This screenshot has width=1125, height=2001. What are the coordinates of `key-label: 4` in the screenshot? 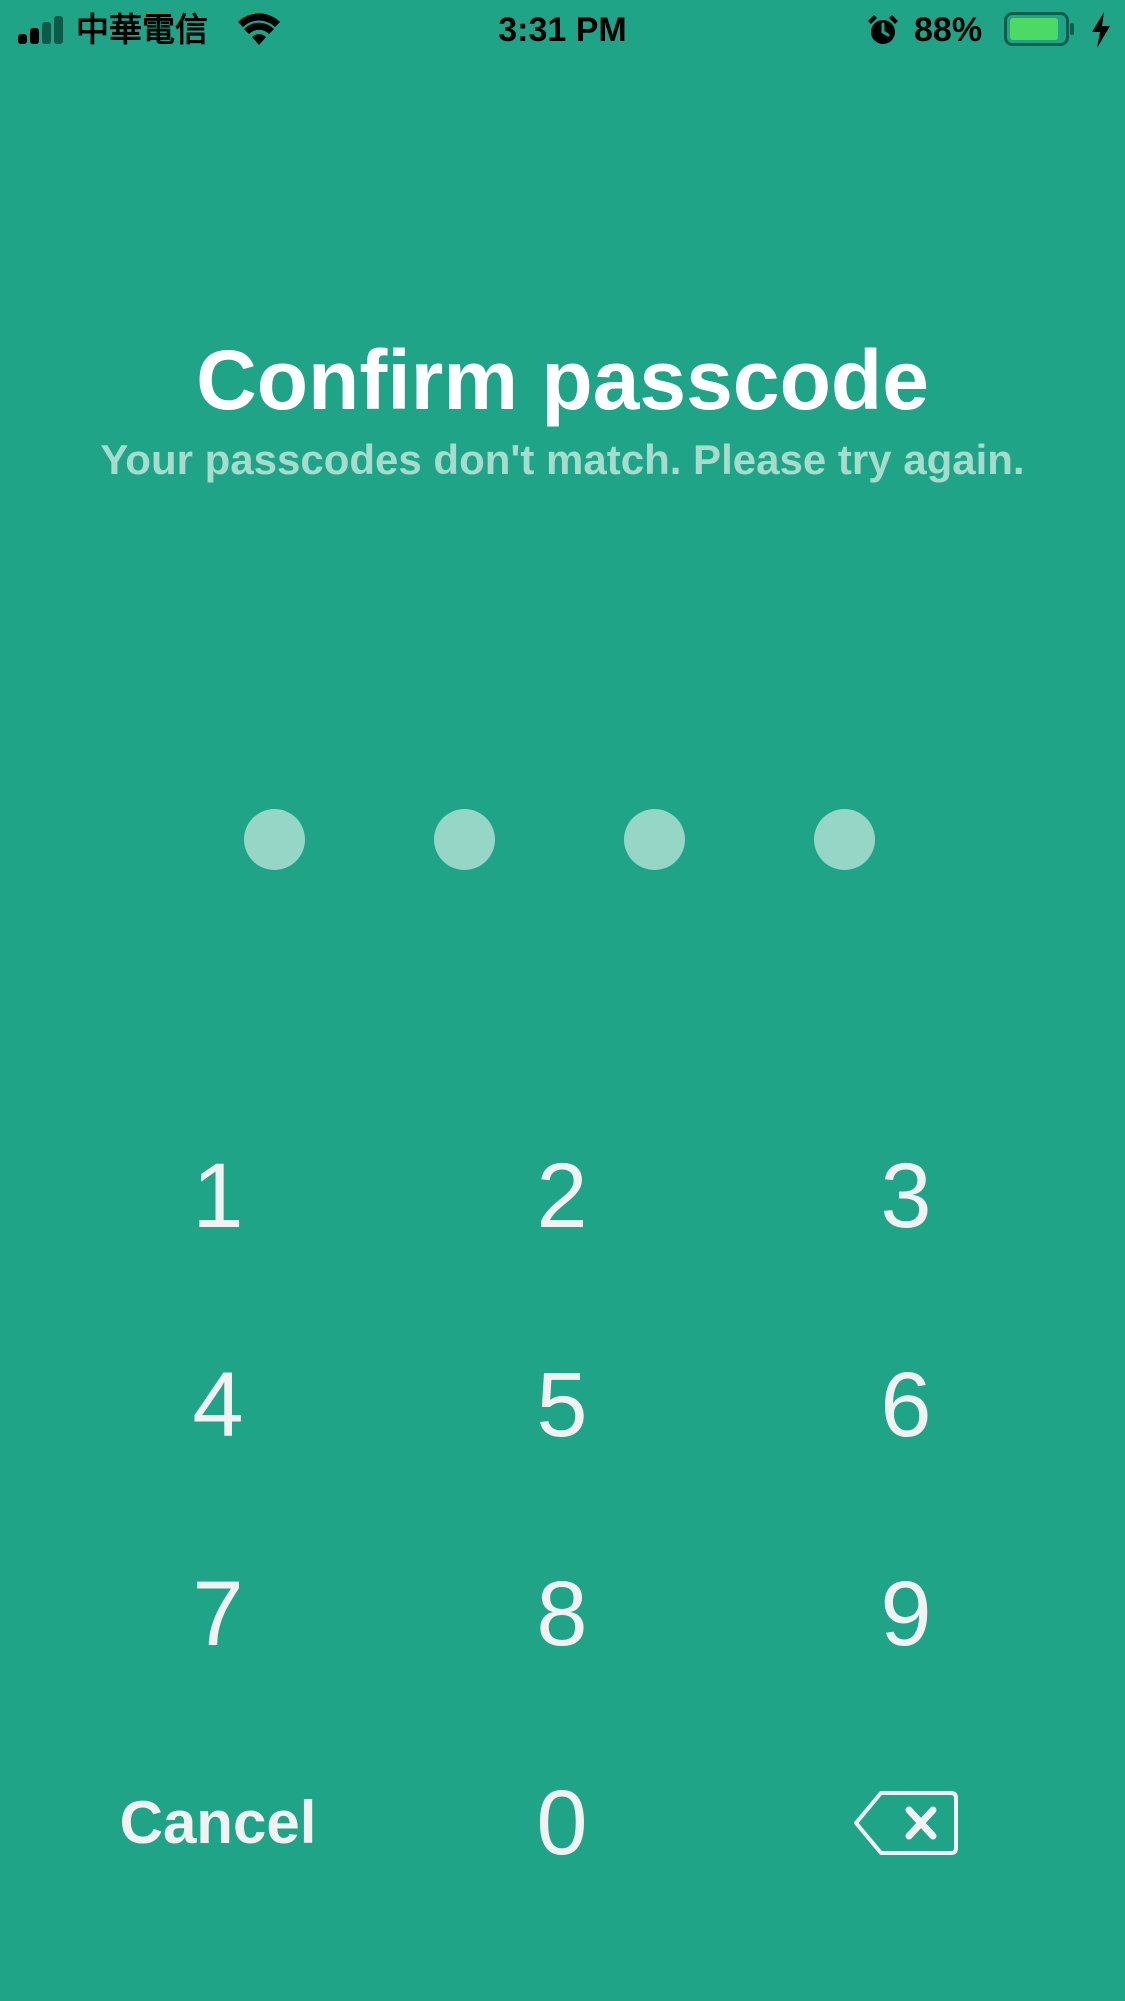 It's located at (218, 1405).